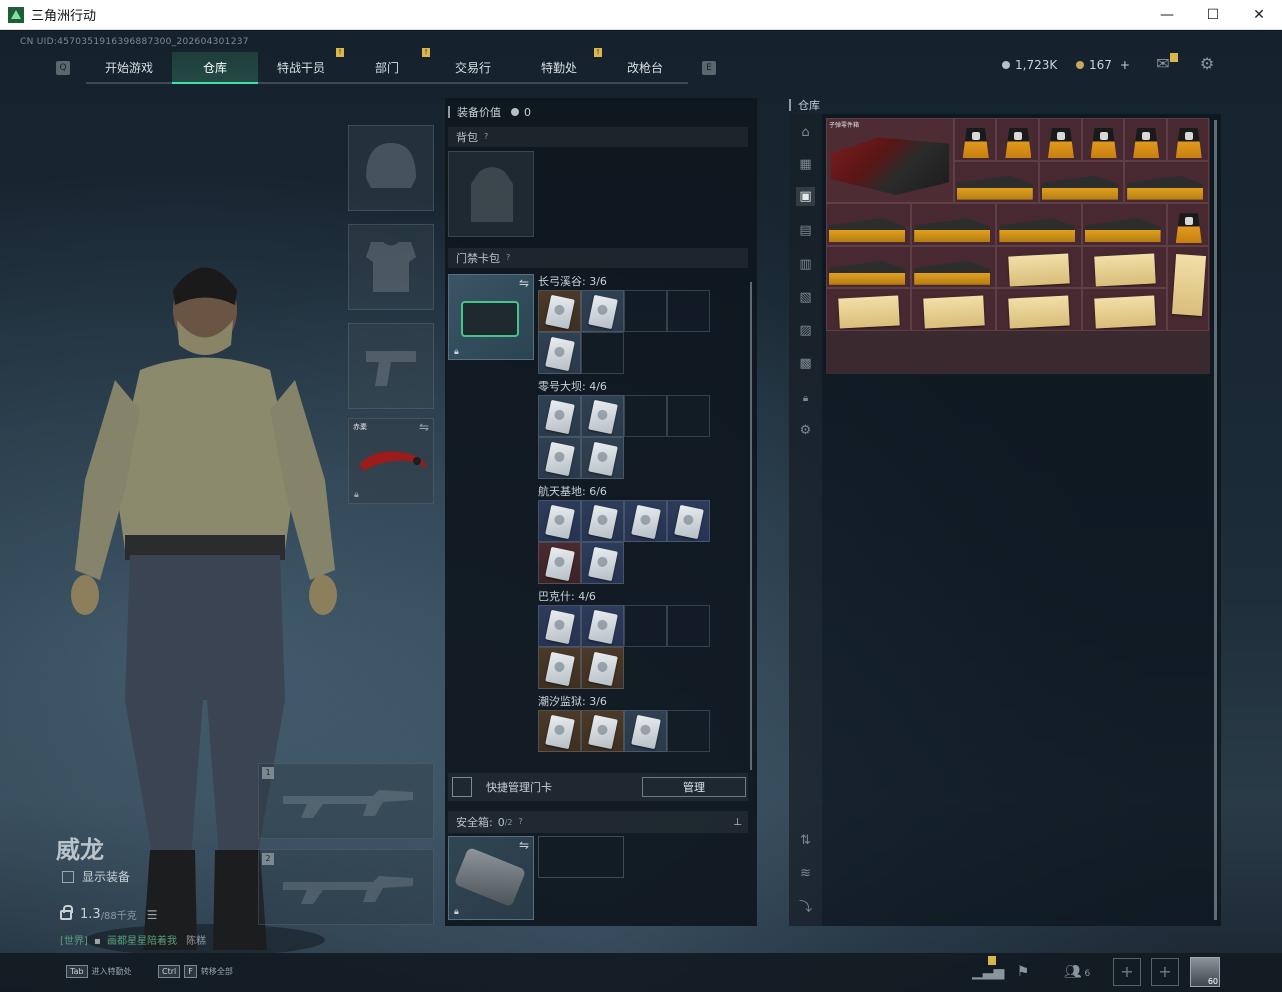  I want to click on tab-warehouse: 仓库, so click(215, 68).